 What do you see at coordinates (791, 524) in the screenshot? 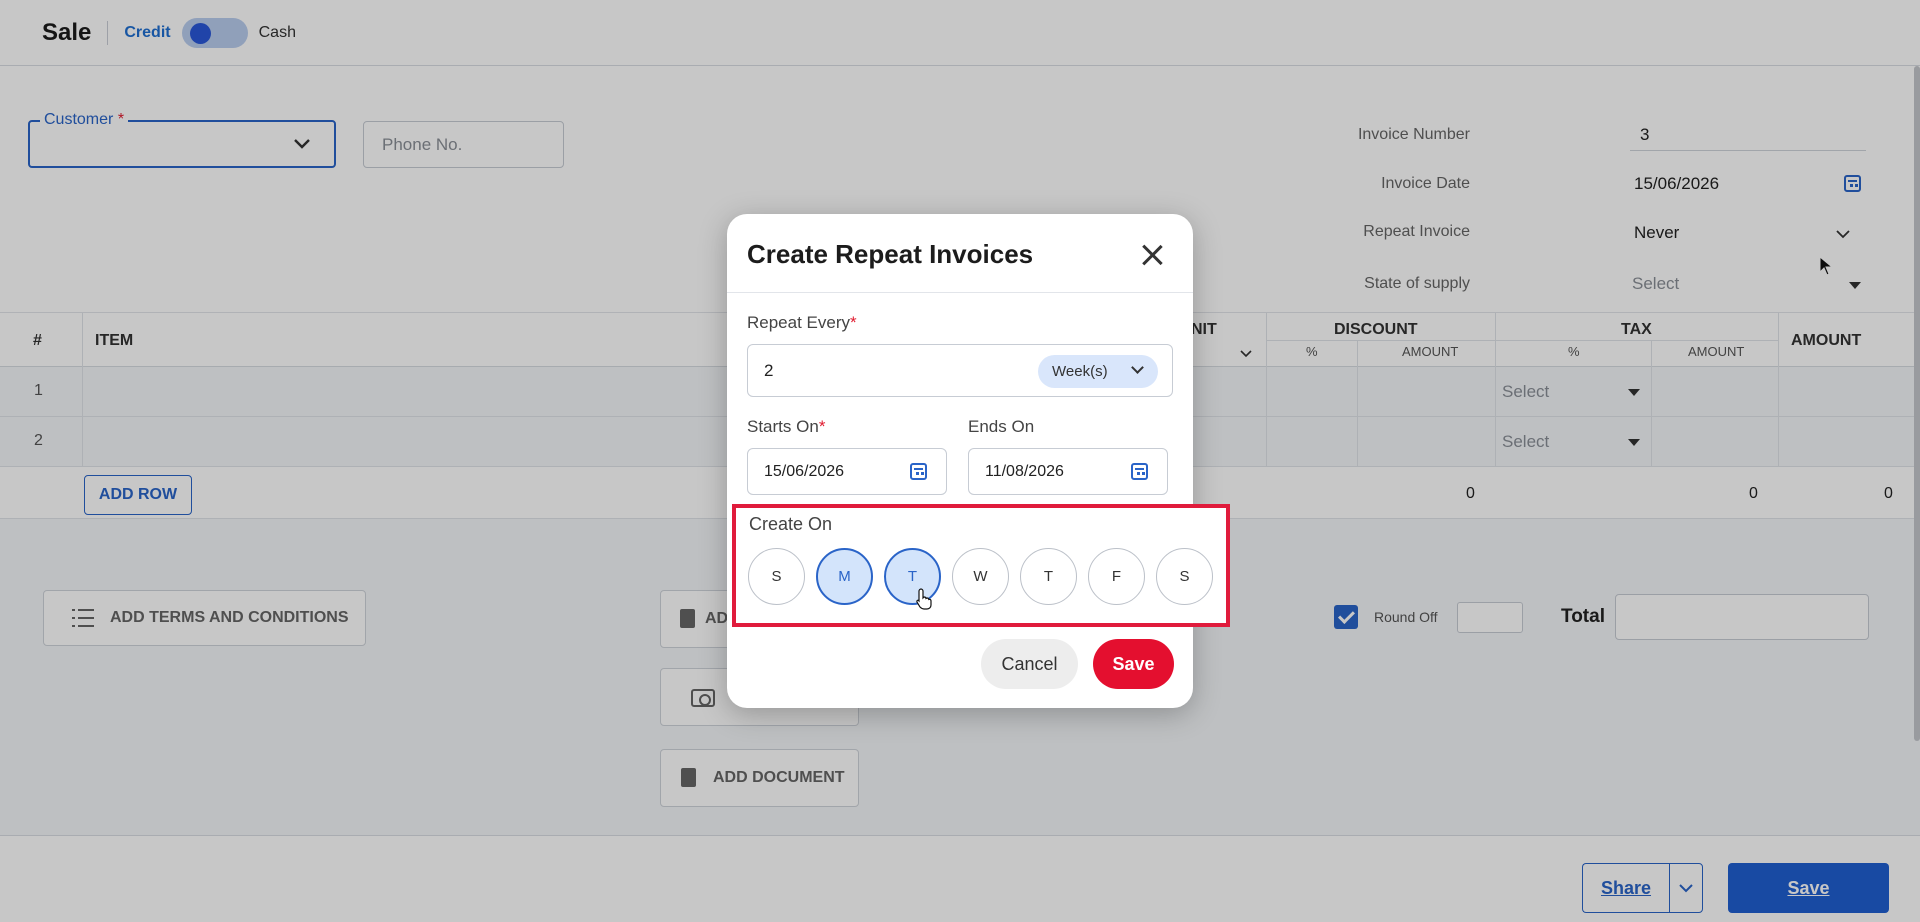
I see `create-on-label: Create On` at bounding box center [791, 524].